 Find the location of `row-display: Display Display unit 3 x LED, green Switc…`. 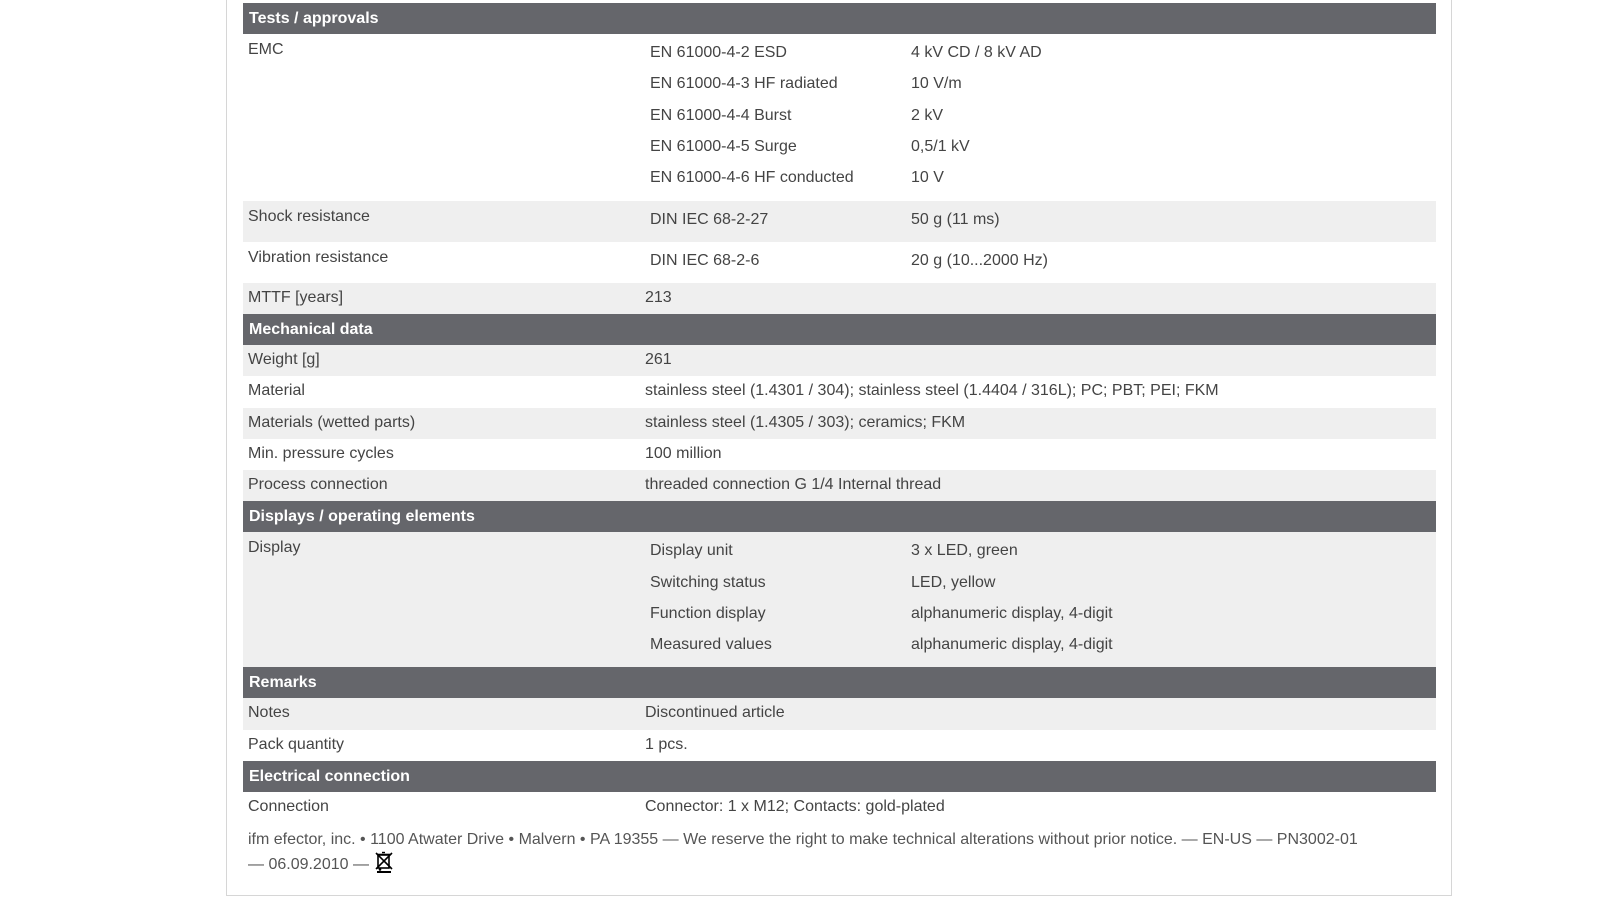

row-display: Display Display unit 3 x LED, green Switc… is located at coordinates (839, 600).